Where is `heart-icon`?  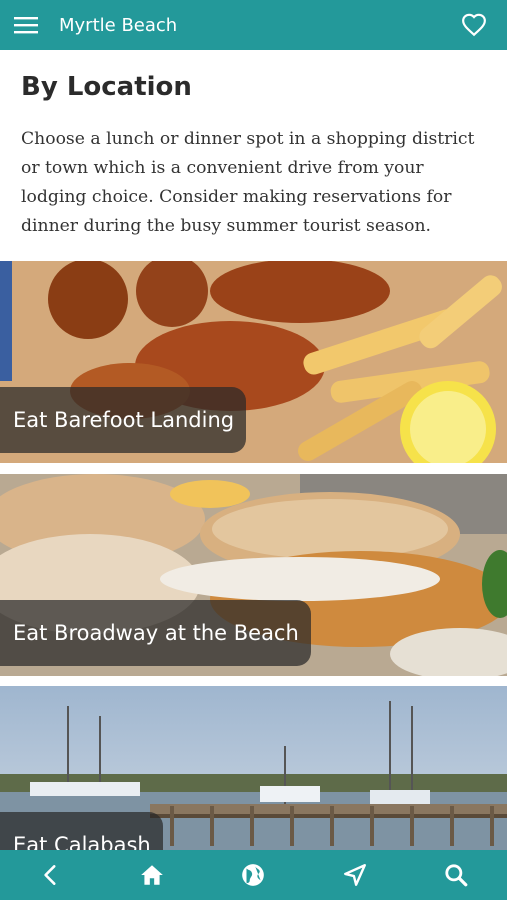 heart-icon is located at coordinates (474, 25).